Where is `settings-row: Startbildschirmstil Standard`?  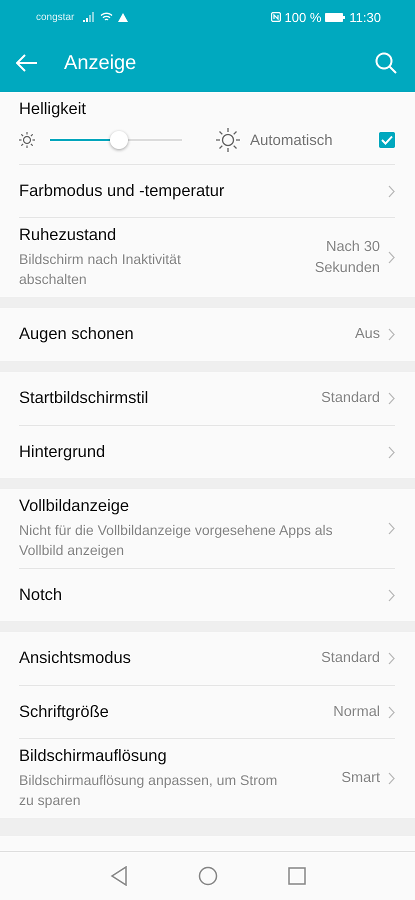 settings-row: Startbildschirmstil Standard is located at coordinates (207, 398).